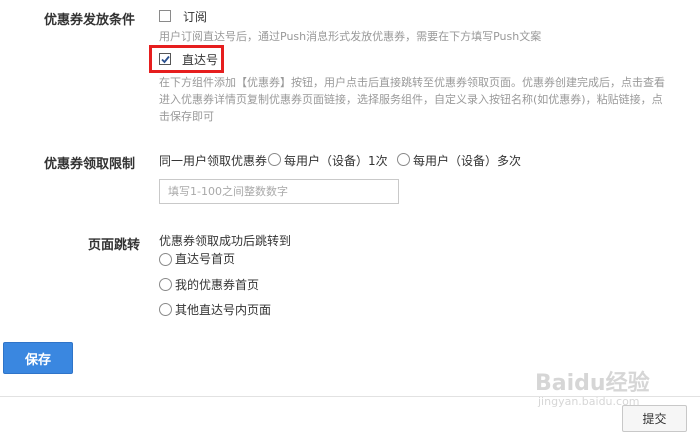 This screenshot has height=436, width=700. What do you see at coordinates (592, 383) in the screenshot?
I see `baidu-watermark-logo: Baidu经验` at bounding box center [592, 383].